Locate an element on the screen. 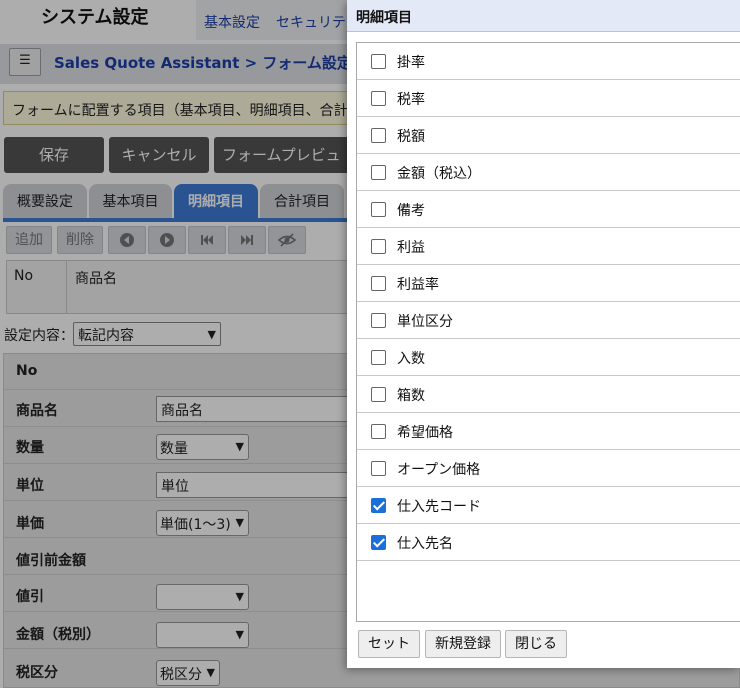 This screenshot has height=688, width=740. list-item: 仕入先名 is located at coordinates (548, 542).